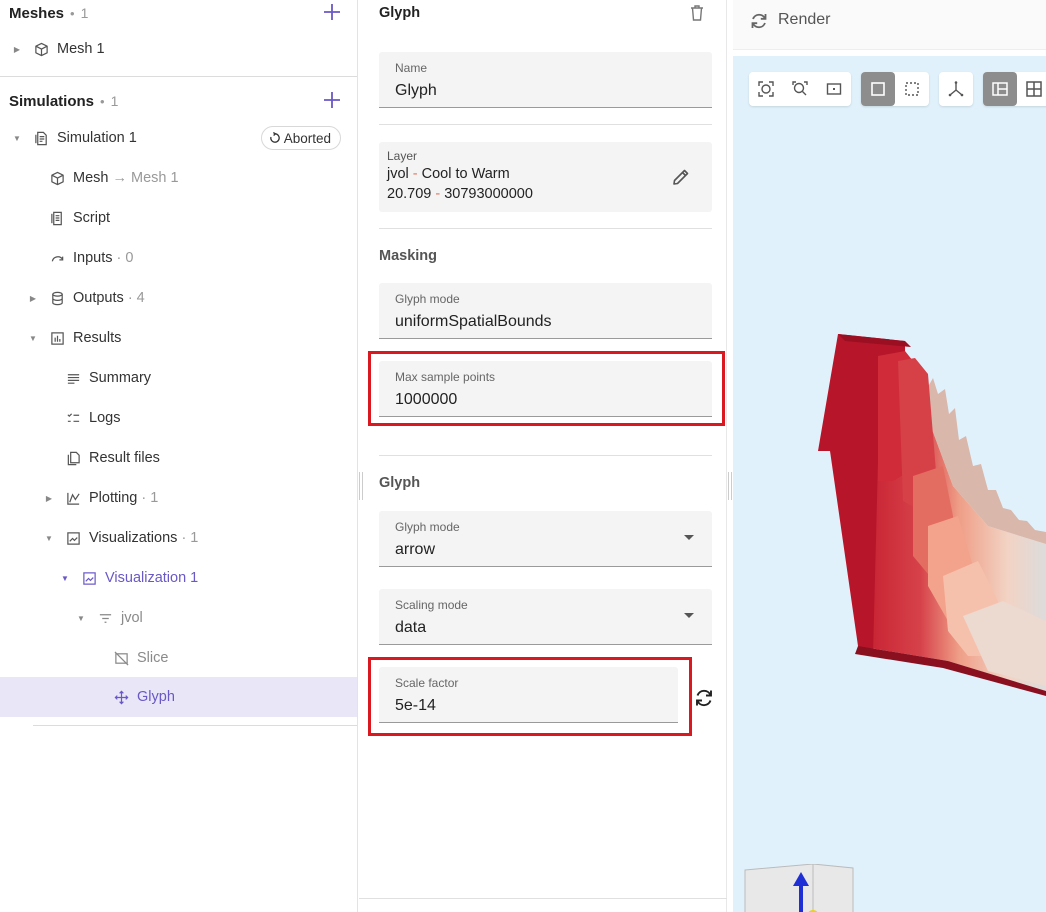 The image size is (1046, 912). Describe the element at coordinates (178, 498) in the screenshot. I see `tree-item-plotting: ▶ Plotting · 1` at that location.